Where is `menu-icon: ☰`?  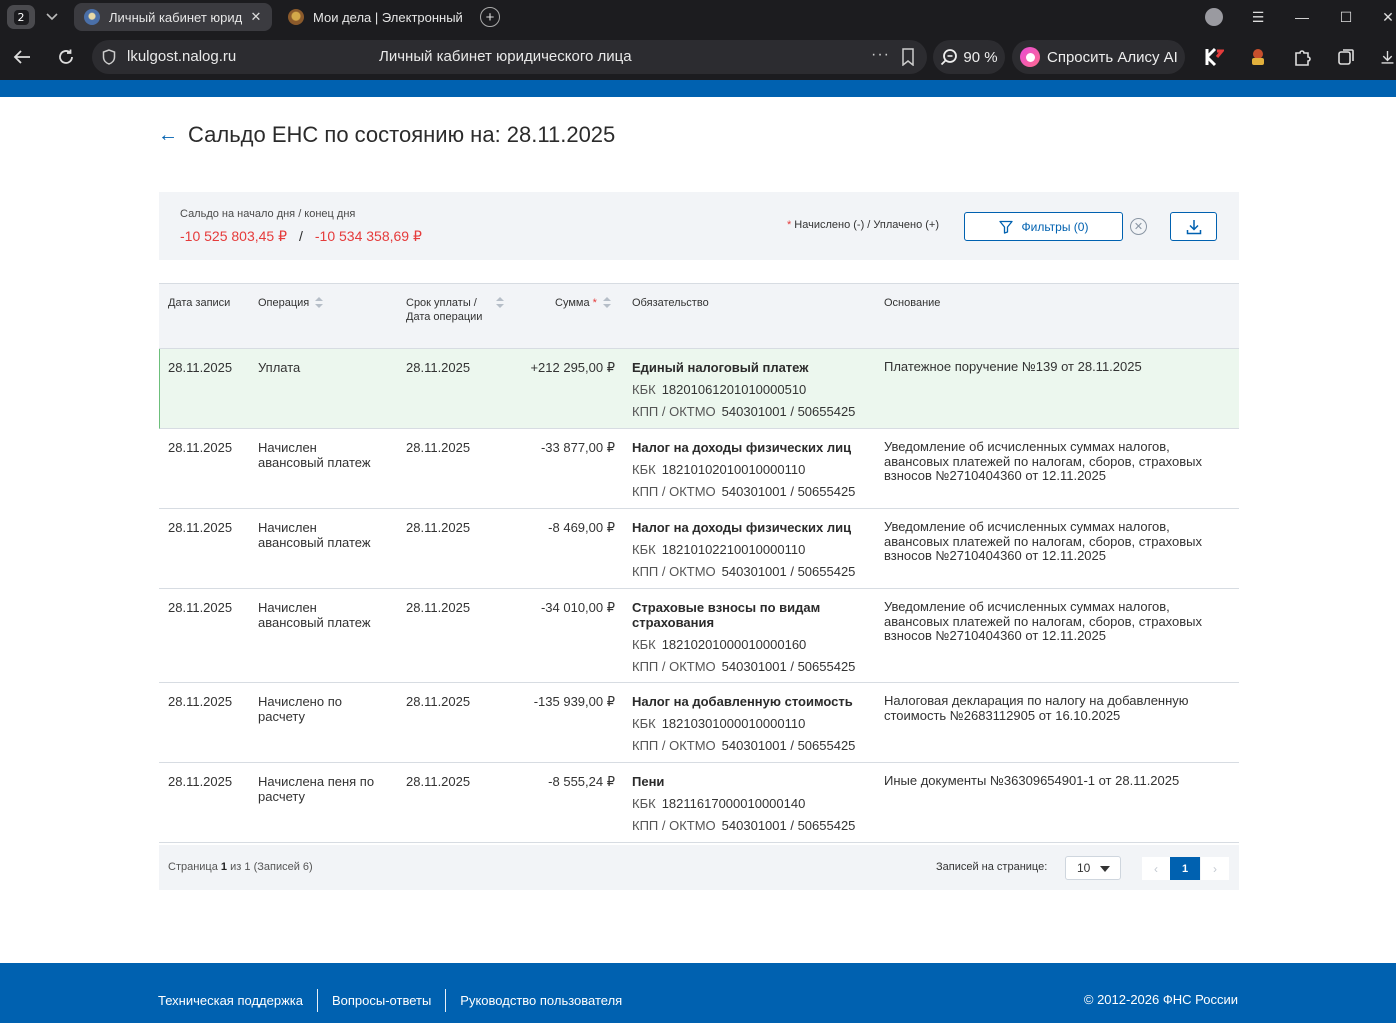 menu-icon: ☰ is located at coordinates (1258, 17).